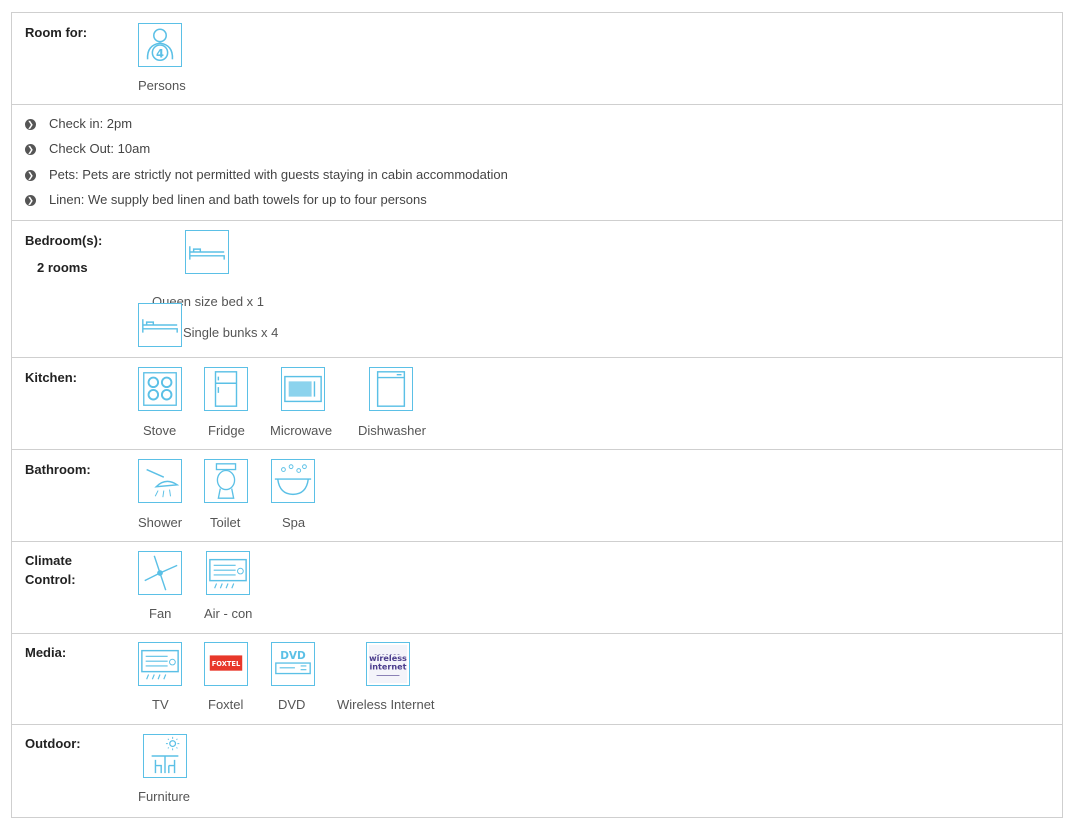 This screenshot has width=1073, height=824. What do you see at coordinates (537, 59) in the screenshot?
I see `room-for-row: Room for: 4 Persons` at bounding box center [537, 59].